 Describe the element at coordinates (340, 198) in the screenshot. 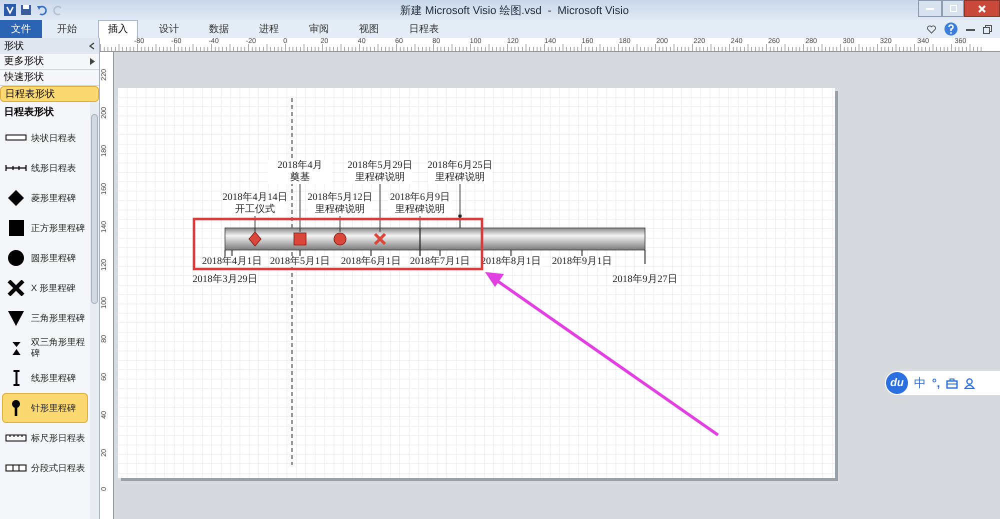

I see `milestone-date: 2018年5月12日` at that location.